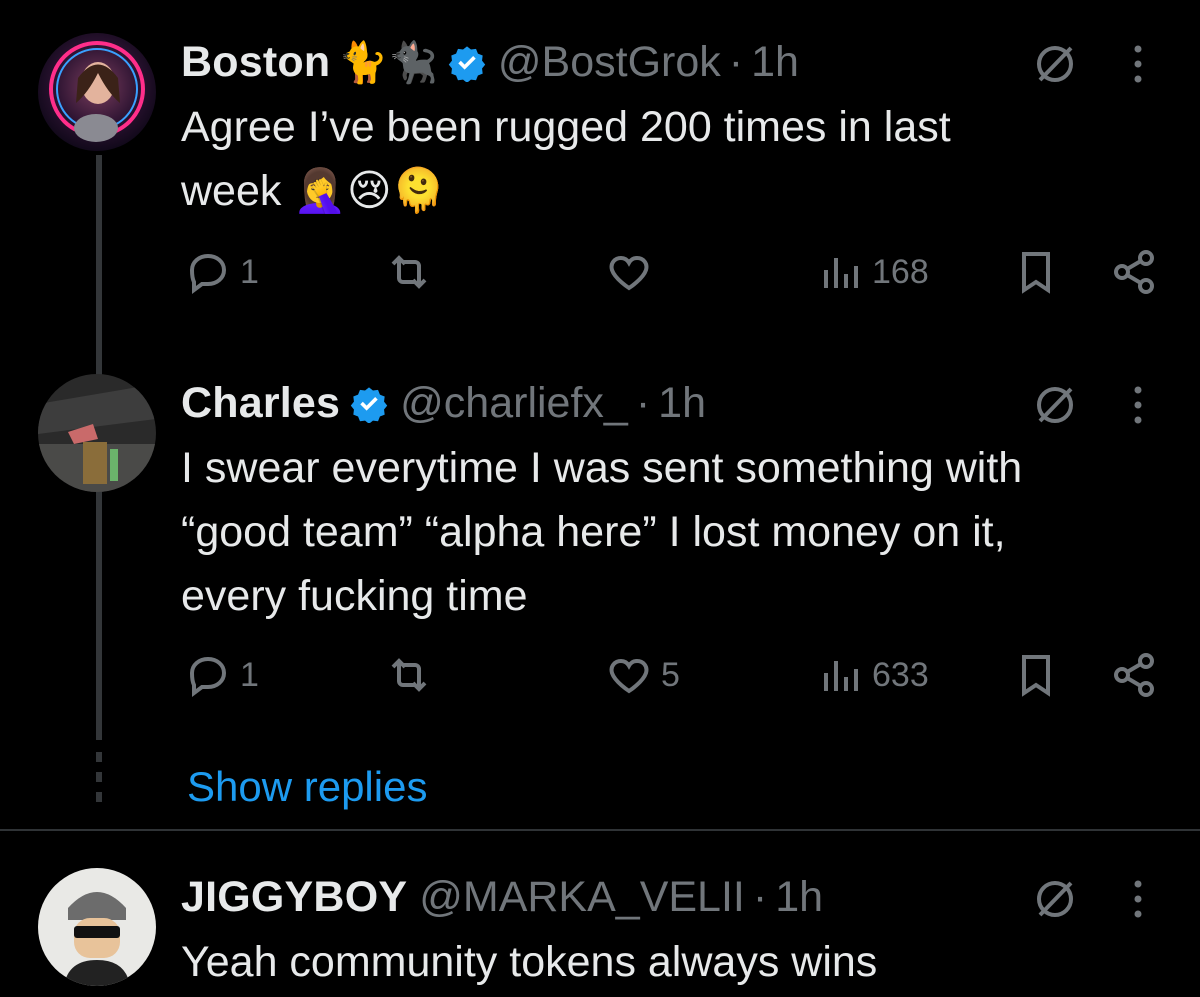 The image size is (1200, 997). I want to click on views-button: 633, so click(872, 675).